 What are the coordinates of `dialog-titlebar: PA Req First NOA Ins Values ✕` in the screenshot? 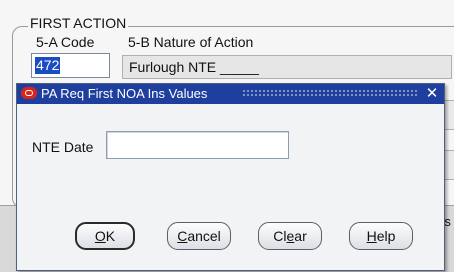 It's located at (230, 94).